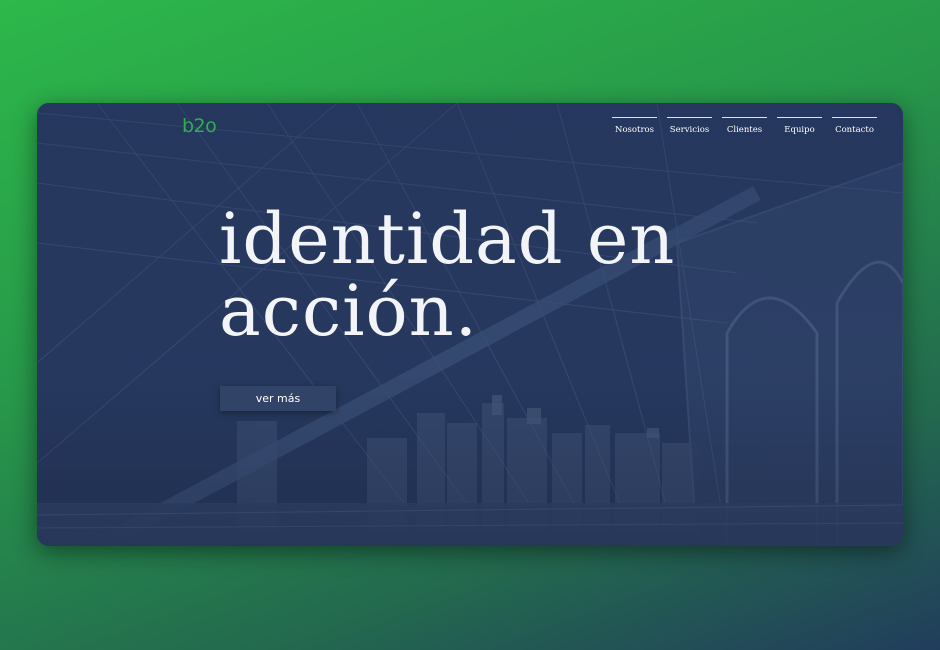 The width and height of the screenshot is (940, 650). I want to click on nav-item-contacto: Contacto, so click(854, 126).